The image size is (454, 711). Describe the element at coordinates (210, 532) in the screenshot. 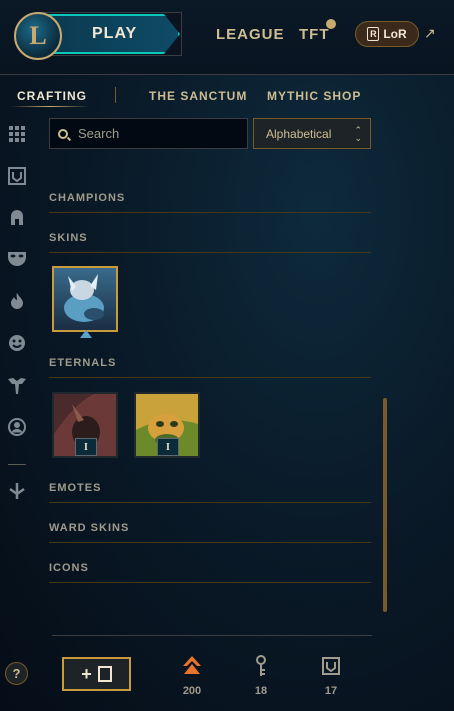

I see `section-ward-skins: WARD SKINS` at that location.